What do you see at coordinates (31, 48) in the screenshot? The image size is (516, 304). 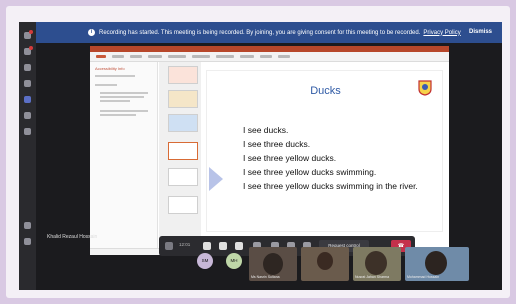 I see `chat-badge` at bounding box center [31, 48].